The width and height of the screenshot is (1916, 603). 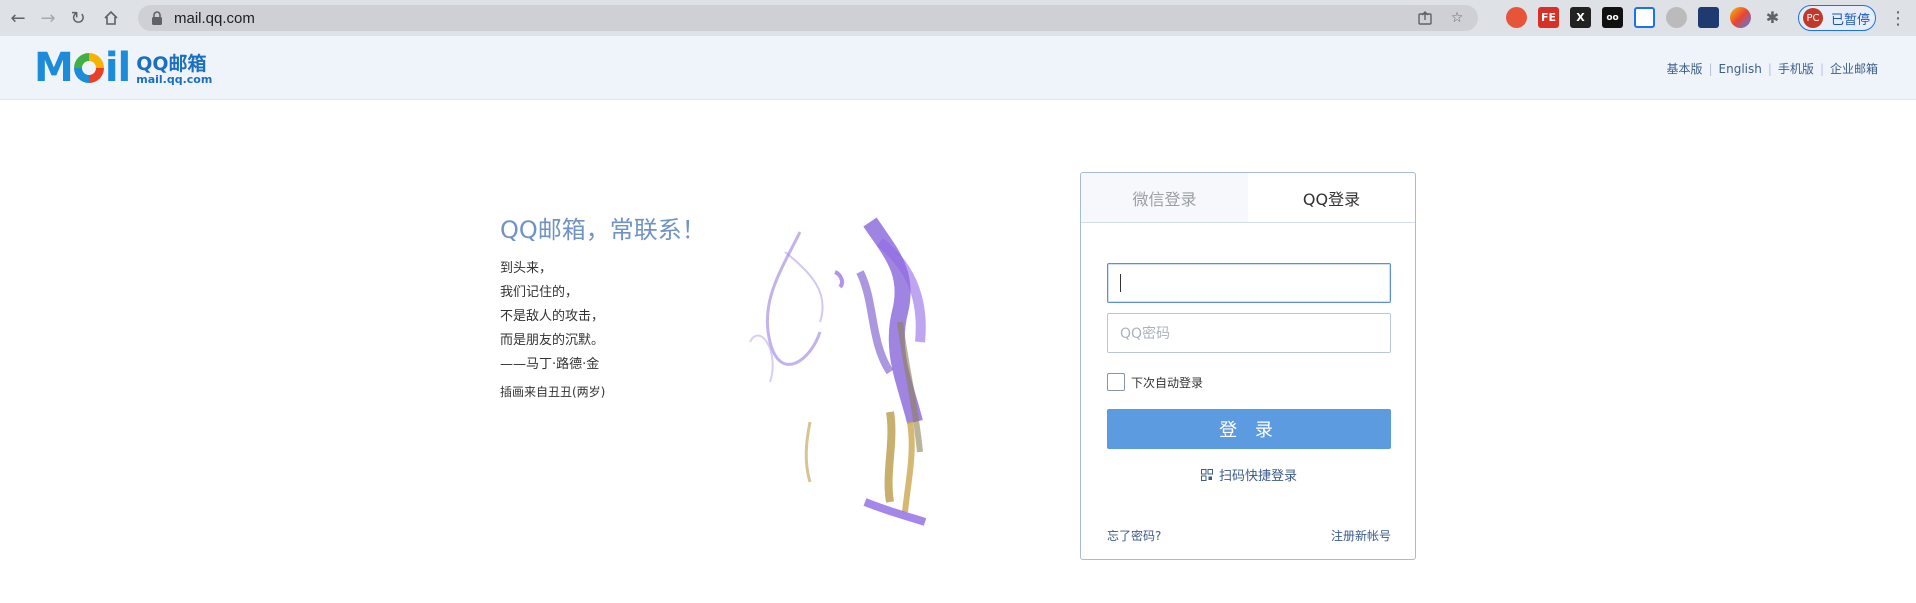 What do you see at coordinates (1116, 382) in the screenshot?
I see `remember-checkbox` at bounding box center [1116, 382].